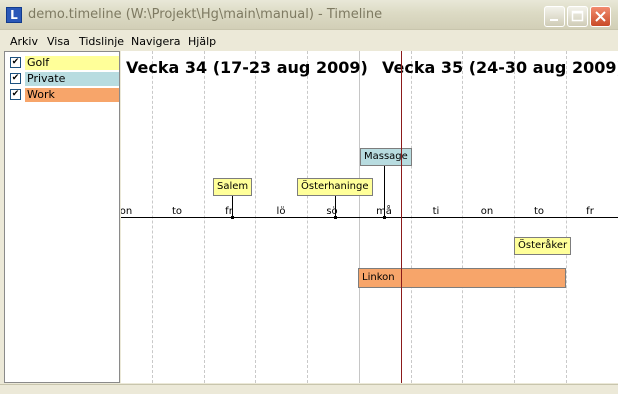 This screenshot has width=618, height=394. I want to click on app-icon: L, so click(14, 15).